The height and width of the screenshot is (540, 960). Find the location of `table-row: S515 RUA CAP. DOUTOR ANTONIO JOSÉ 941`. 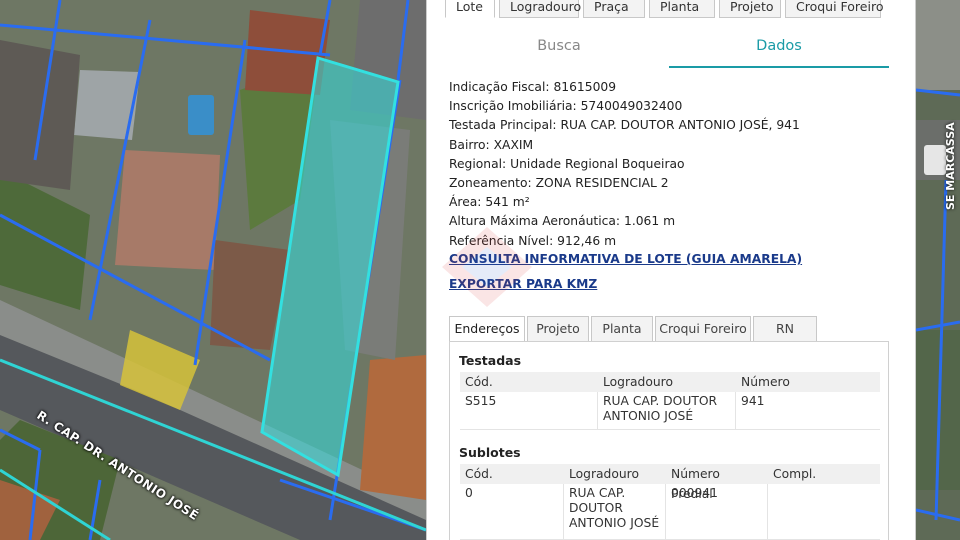

table-row: S515 RUA CAP. DOUTOR ANTONIO JOSÉ 941 is located at coordinates (670, 411).